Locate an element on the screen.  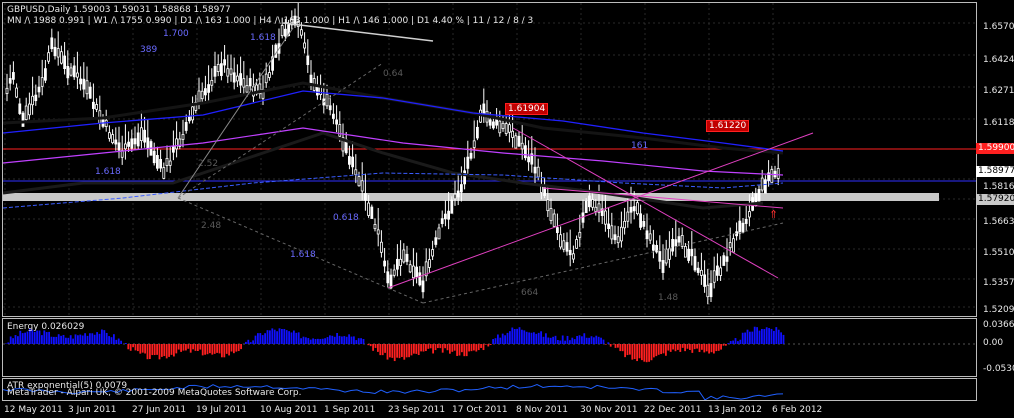
energy-axis-top: 0.03663 is located at coordinates (998, 325).